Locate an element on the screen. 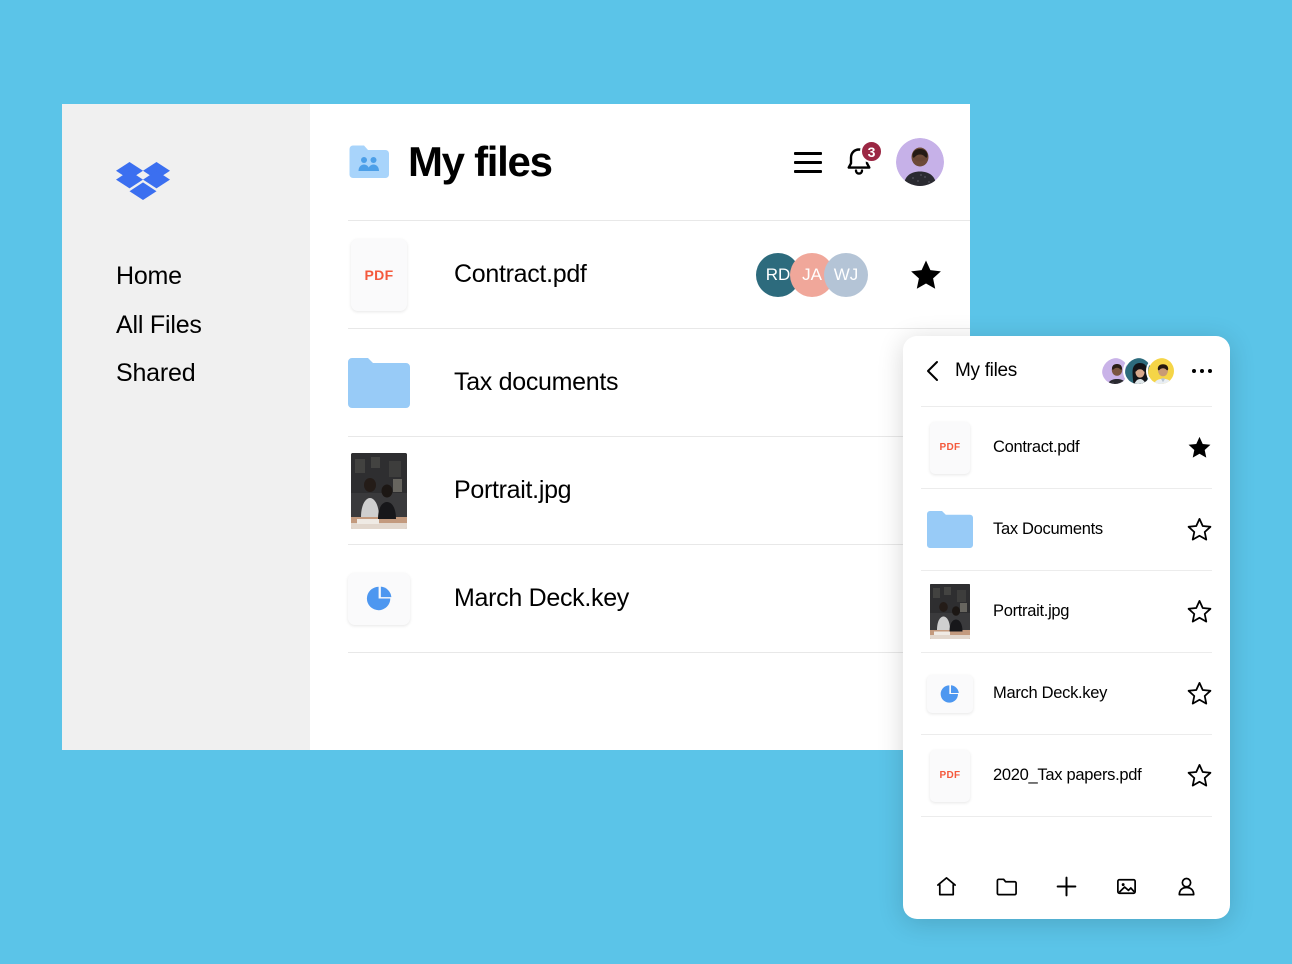 The width and height of the screenshot is (1292, 964). page-title: My files is located at coordinates (480, 161).